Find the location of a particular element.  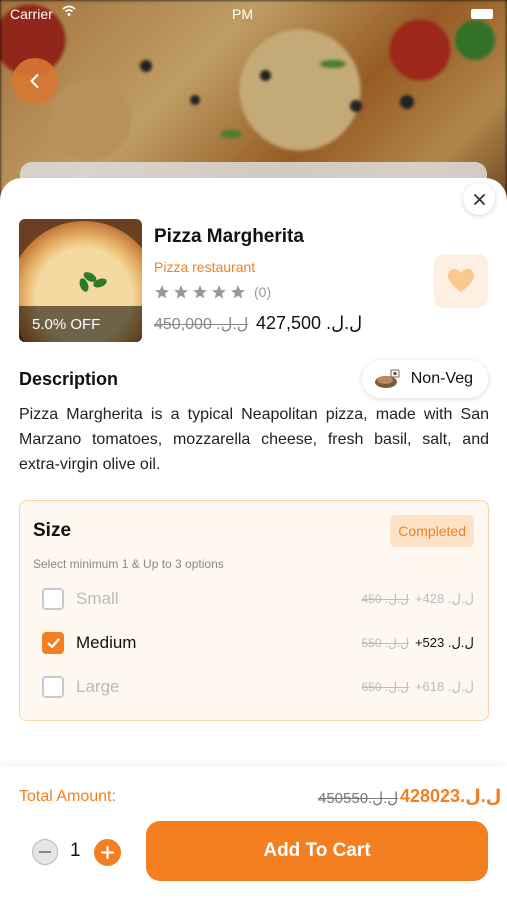

add-to-cart-button: Add To Cart is located at coordinates (317, 851).